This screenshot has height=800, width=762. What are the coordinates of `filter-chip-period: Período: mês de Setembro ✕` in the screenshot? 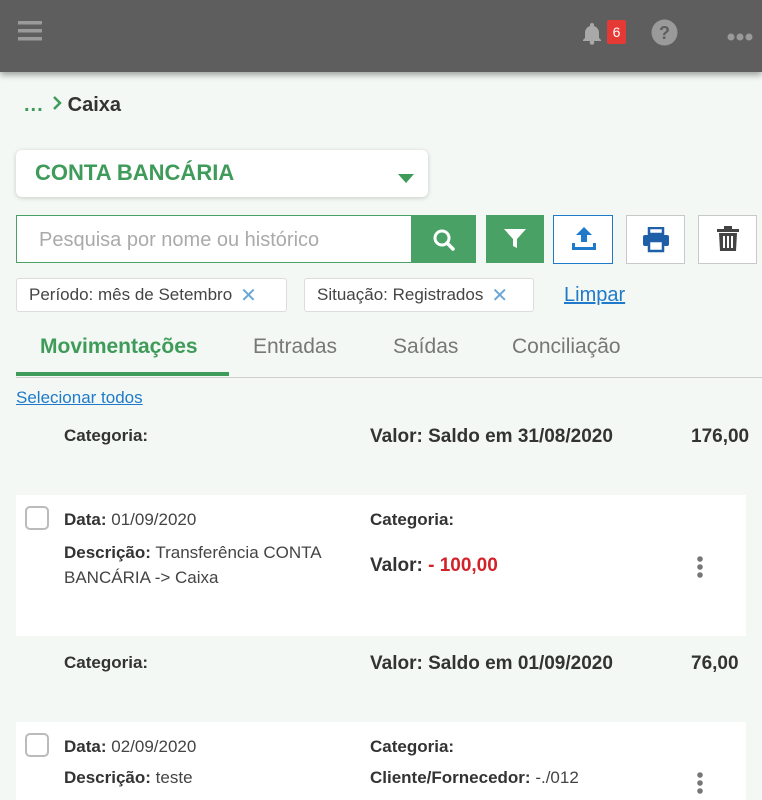 It's located at (151, 295).